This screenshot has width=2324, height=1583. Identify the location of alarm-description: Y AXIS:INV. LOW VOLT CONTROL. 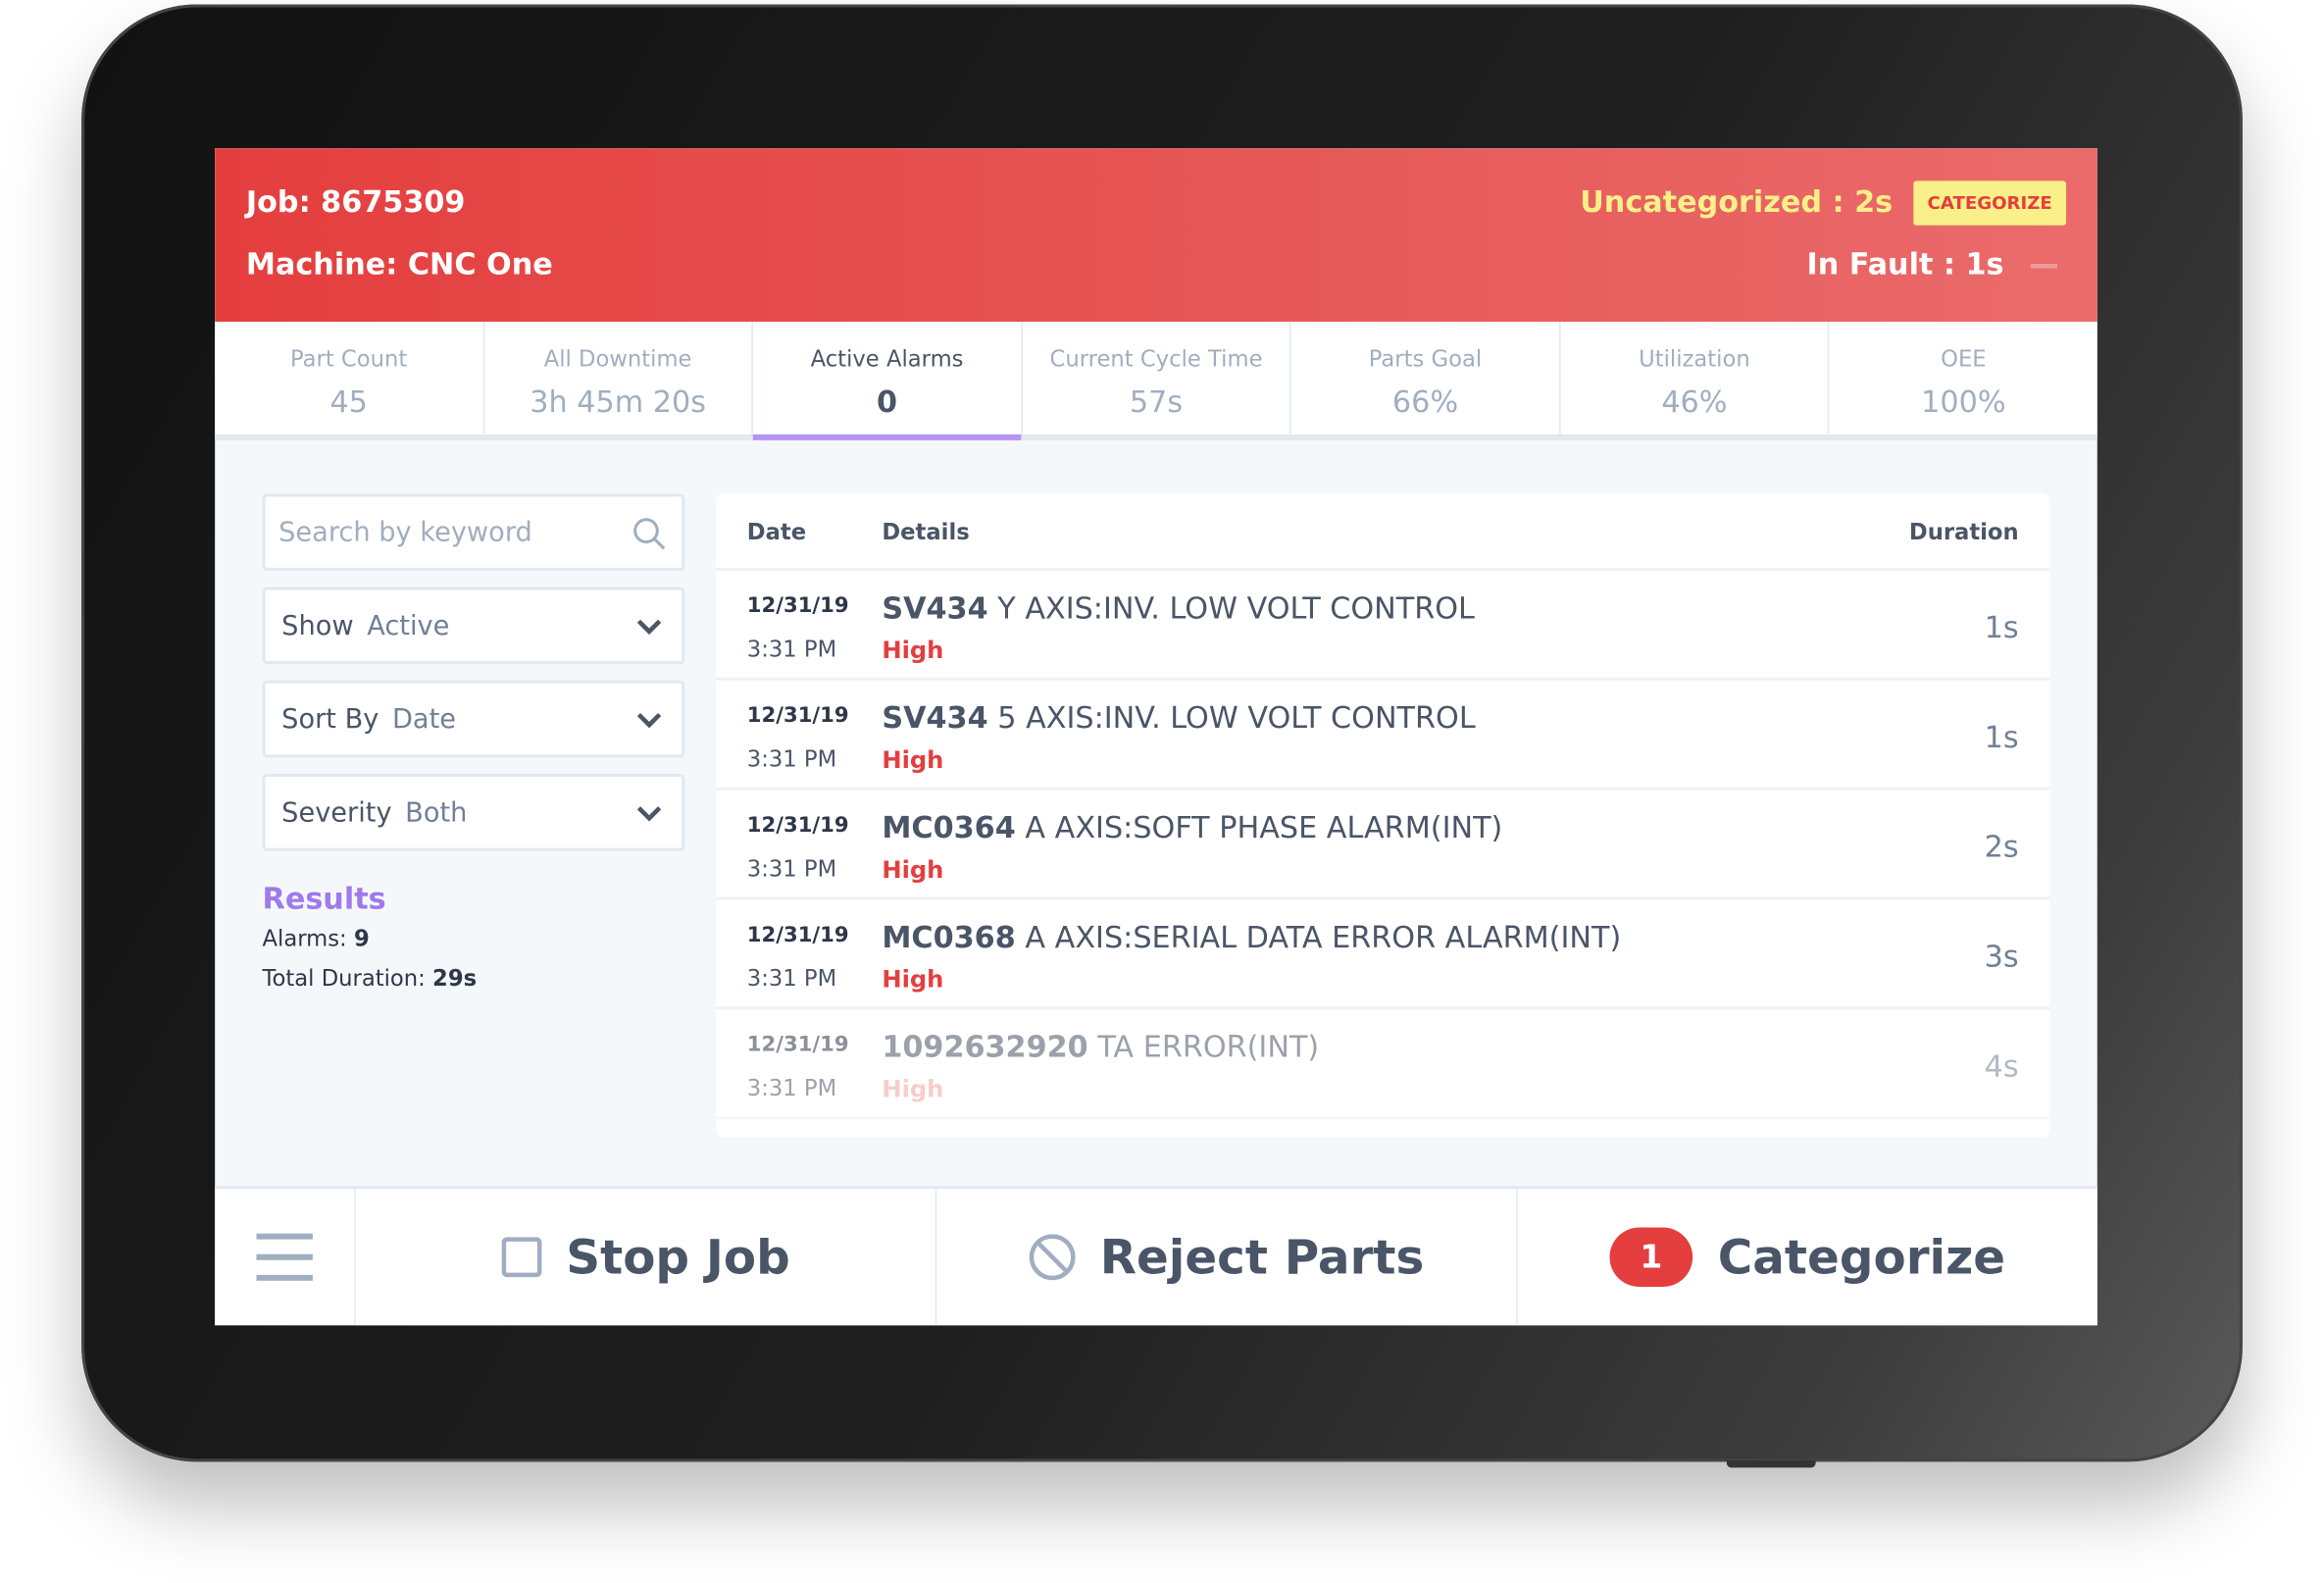
(1236, 607).